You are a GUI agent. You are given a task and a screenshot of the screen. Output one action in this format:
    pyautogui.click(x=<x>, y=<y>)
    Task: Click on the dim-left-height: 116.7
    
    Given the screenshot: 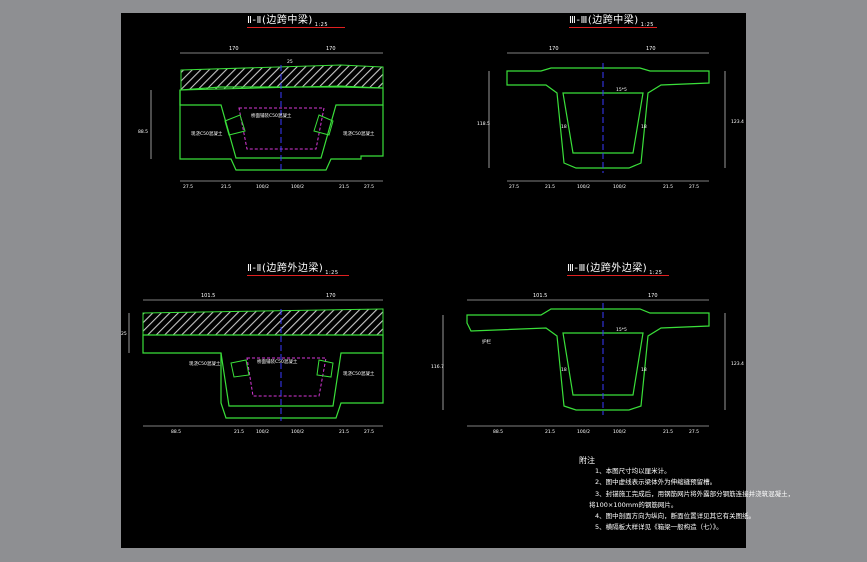 What is the action you would take?
    pyautogui.click(x=437, y=367)
    